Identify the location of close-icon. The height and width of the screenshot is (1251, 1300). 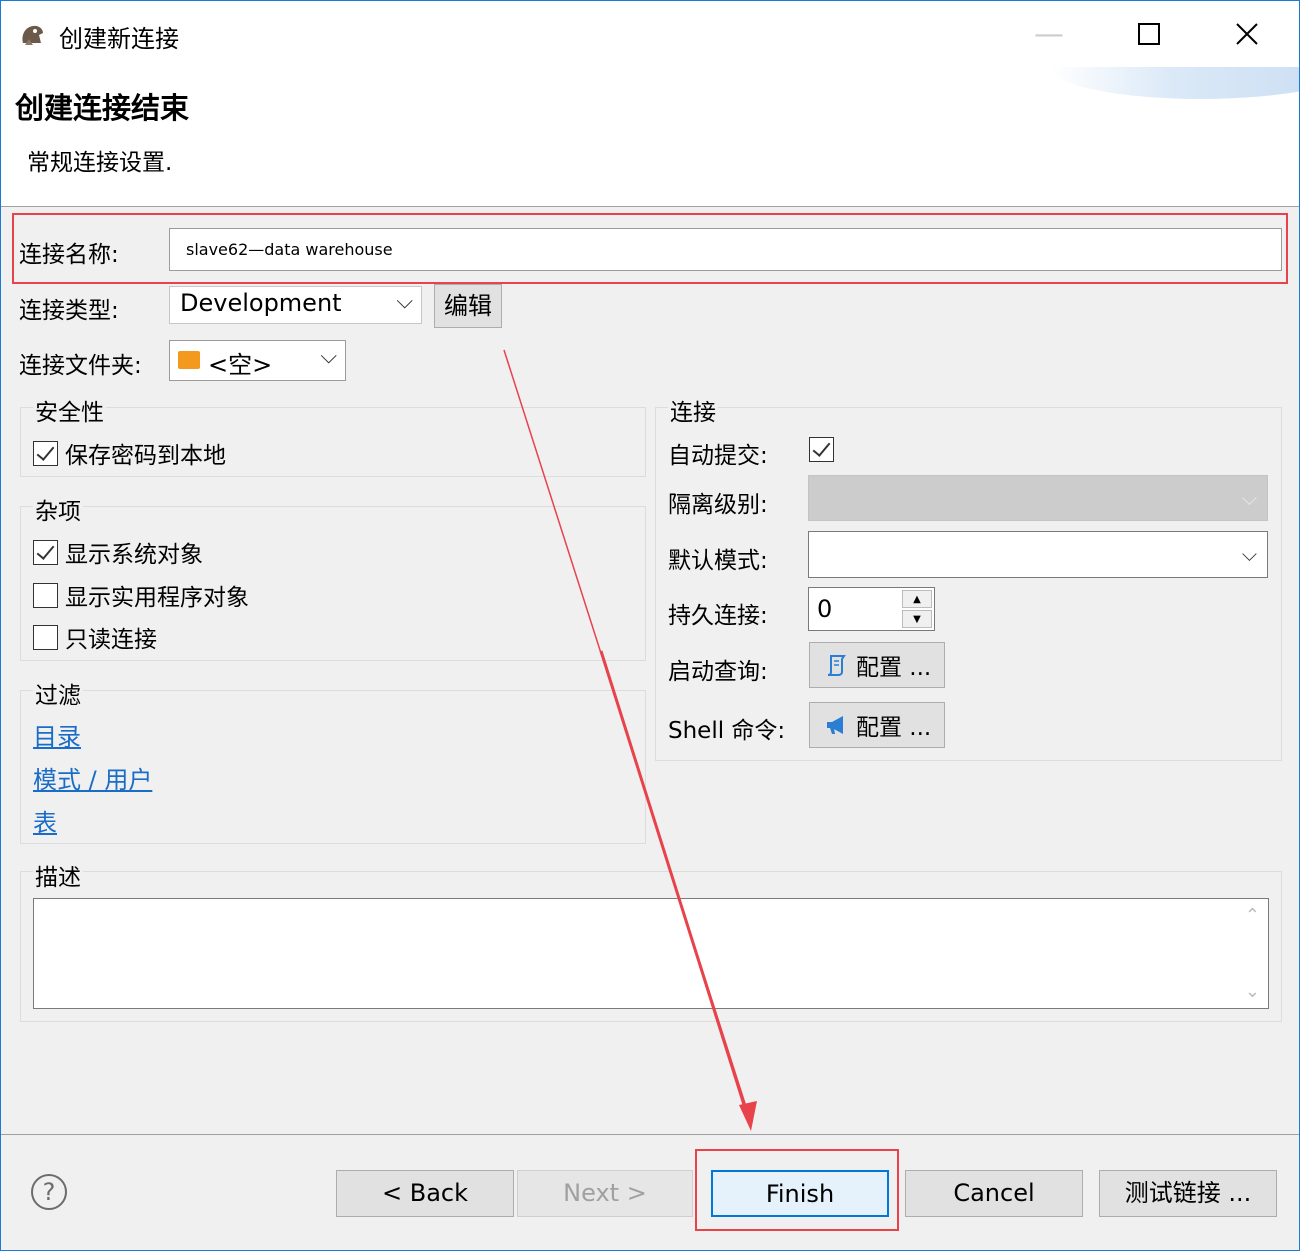
(1247, 34).